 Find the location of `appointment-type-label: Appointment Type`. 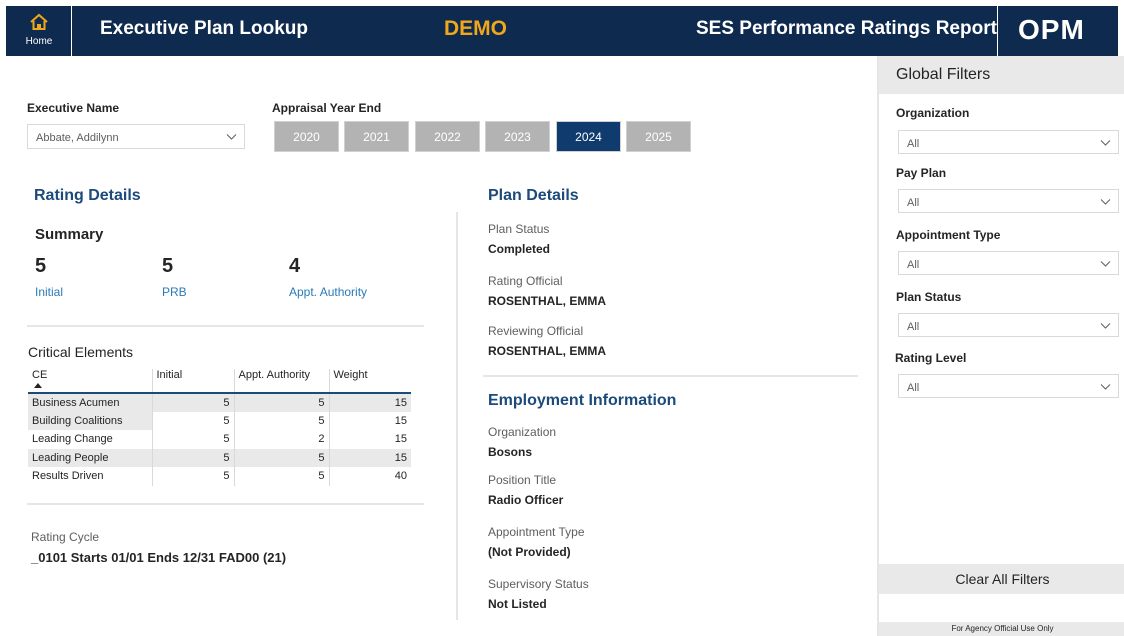

appointment-type-label: Appointment Type is located at coordinates (536, 532).